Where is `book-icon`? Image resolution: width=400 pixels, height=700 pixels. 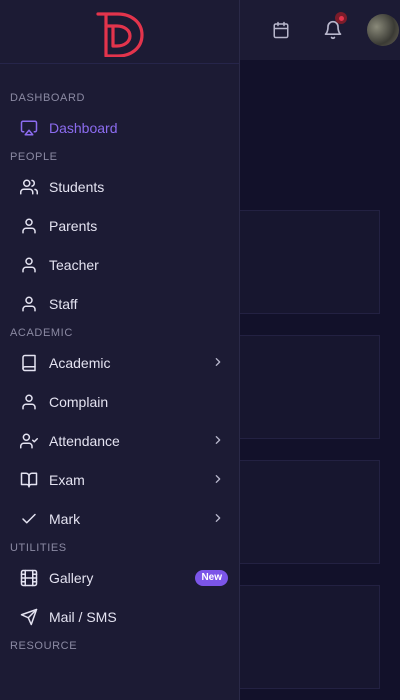
book-icon is located at coordinates (29, 363).